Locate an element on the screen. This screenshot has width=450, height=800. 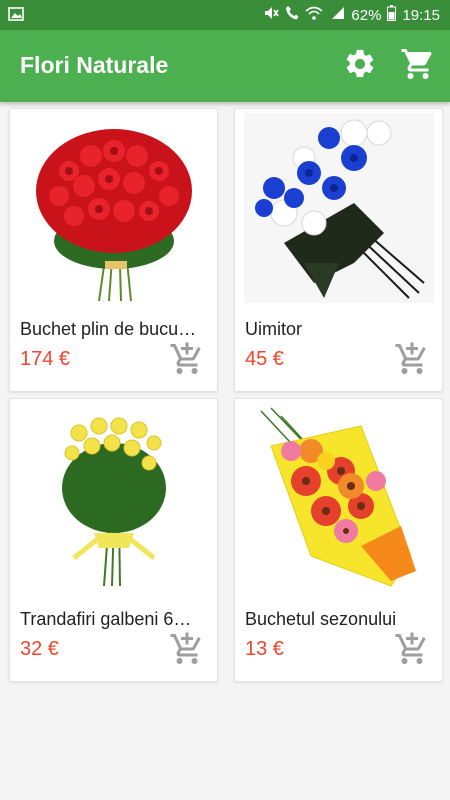
cart-button is located at coordinates (418, 66).